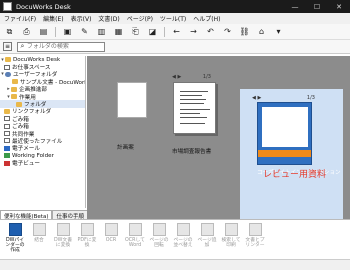 Image resolution: width=350 pixels, height=270 pixels. Describe the element at coordinates (125, 148) in the screenshot. I see `document-label: 計画案` at that location.